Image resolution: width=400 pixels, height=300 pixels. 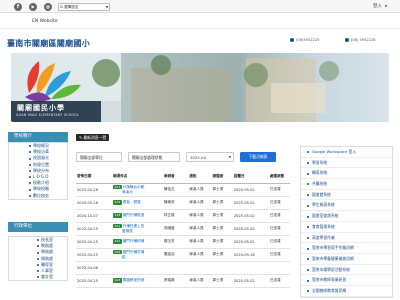 What do you see at coordinates (250, 268) in the screenshot?
I see `row-reply-date` at bounding box center [250, 268].